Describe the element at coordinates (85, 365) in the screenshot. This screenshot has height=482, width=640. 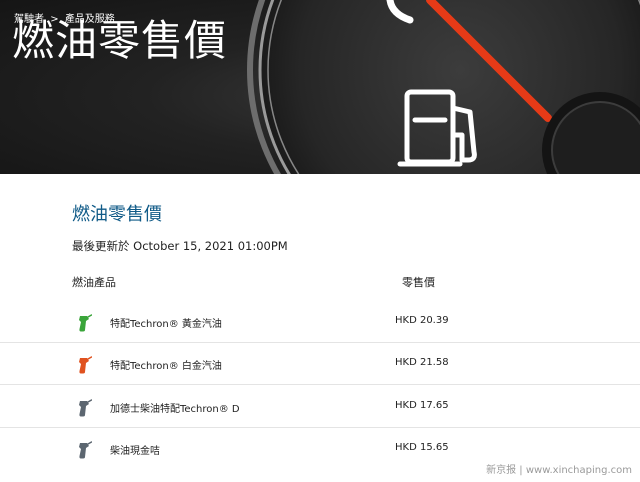
I see `orange-fuel-nozzle-icon` at that location.